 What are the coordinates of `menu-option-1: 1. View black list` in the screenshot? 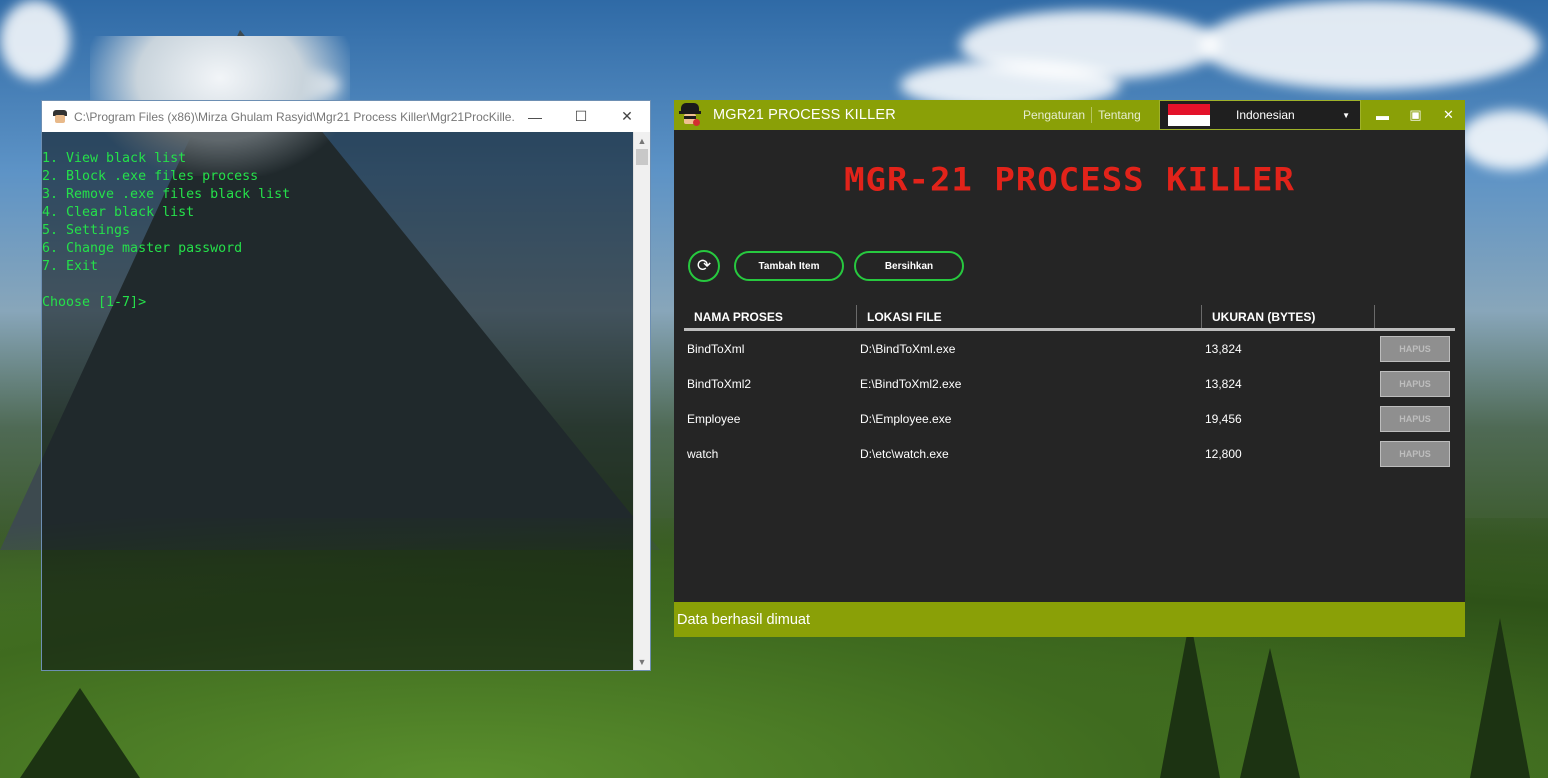 It's located at (114, 158).